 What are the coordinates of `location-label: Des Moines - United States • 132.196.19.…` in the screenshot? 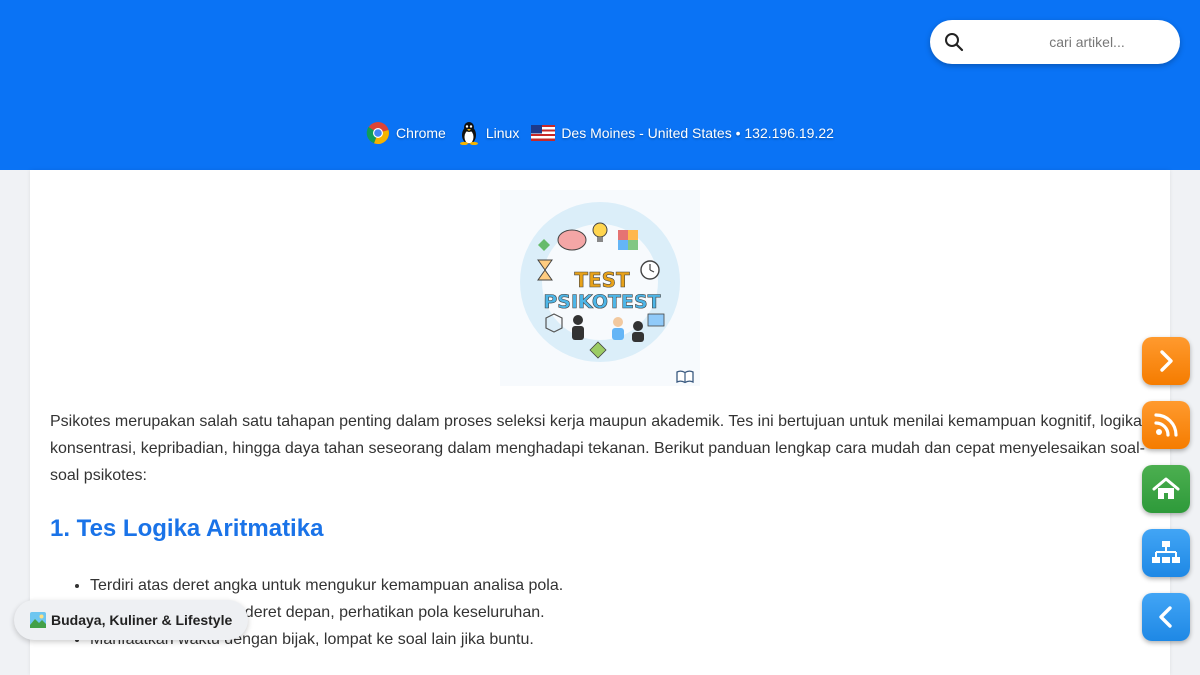 It's located at (697, 133).